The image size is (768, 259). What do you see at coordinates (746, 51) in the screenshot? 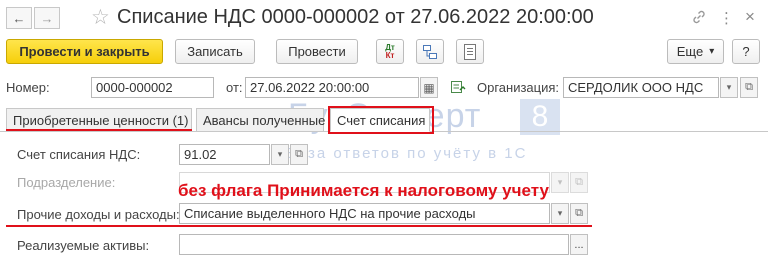
I see `help-button: ?` at bounding box center [746, 51].